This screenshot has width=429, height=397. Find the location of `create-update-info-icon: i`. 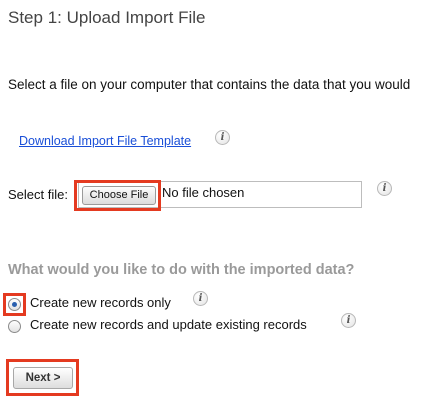

create-update-info-icon: i is located at coordinates (348, 320).